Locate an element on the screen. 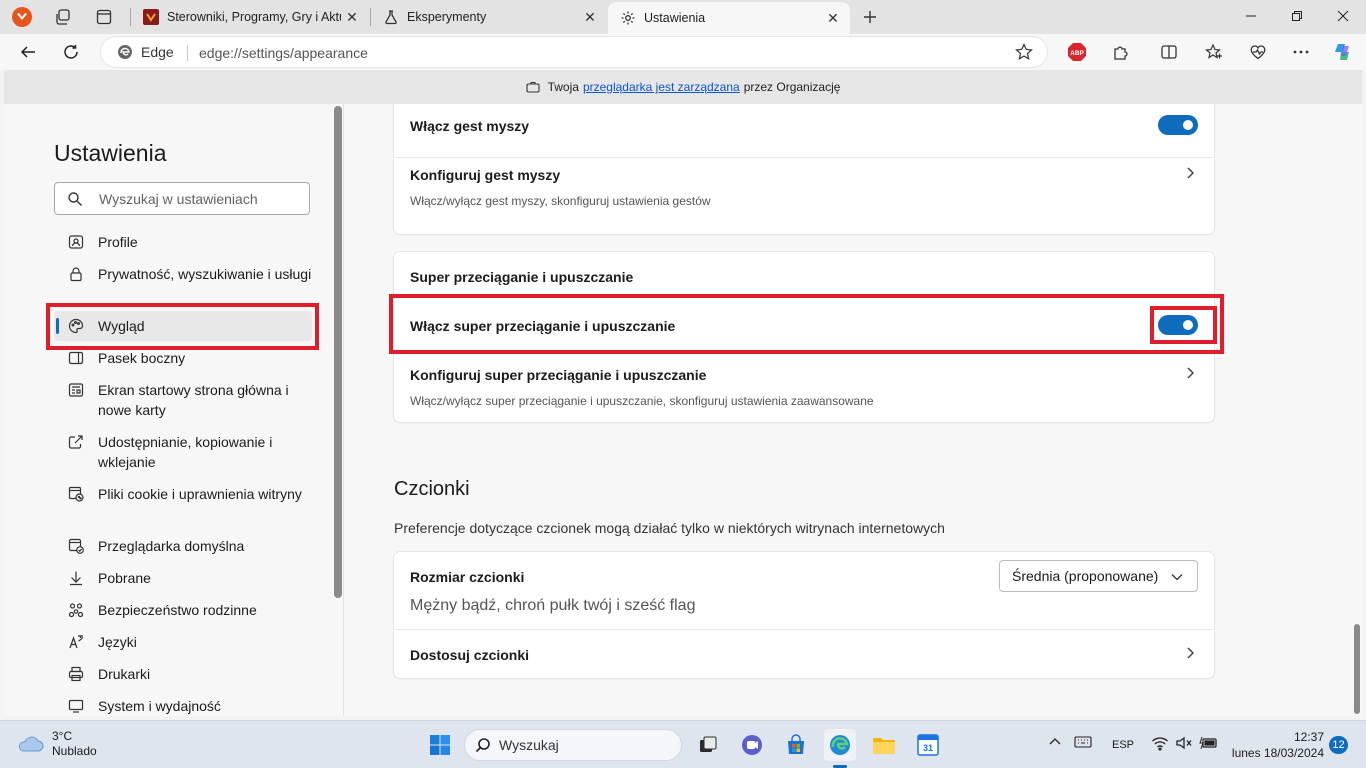  customize-fonts-row: Dostosuj czcionki is located at coordinates (804, 654).